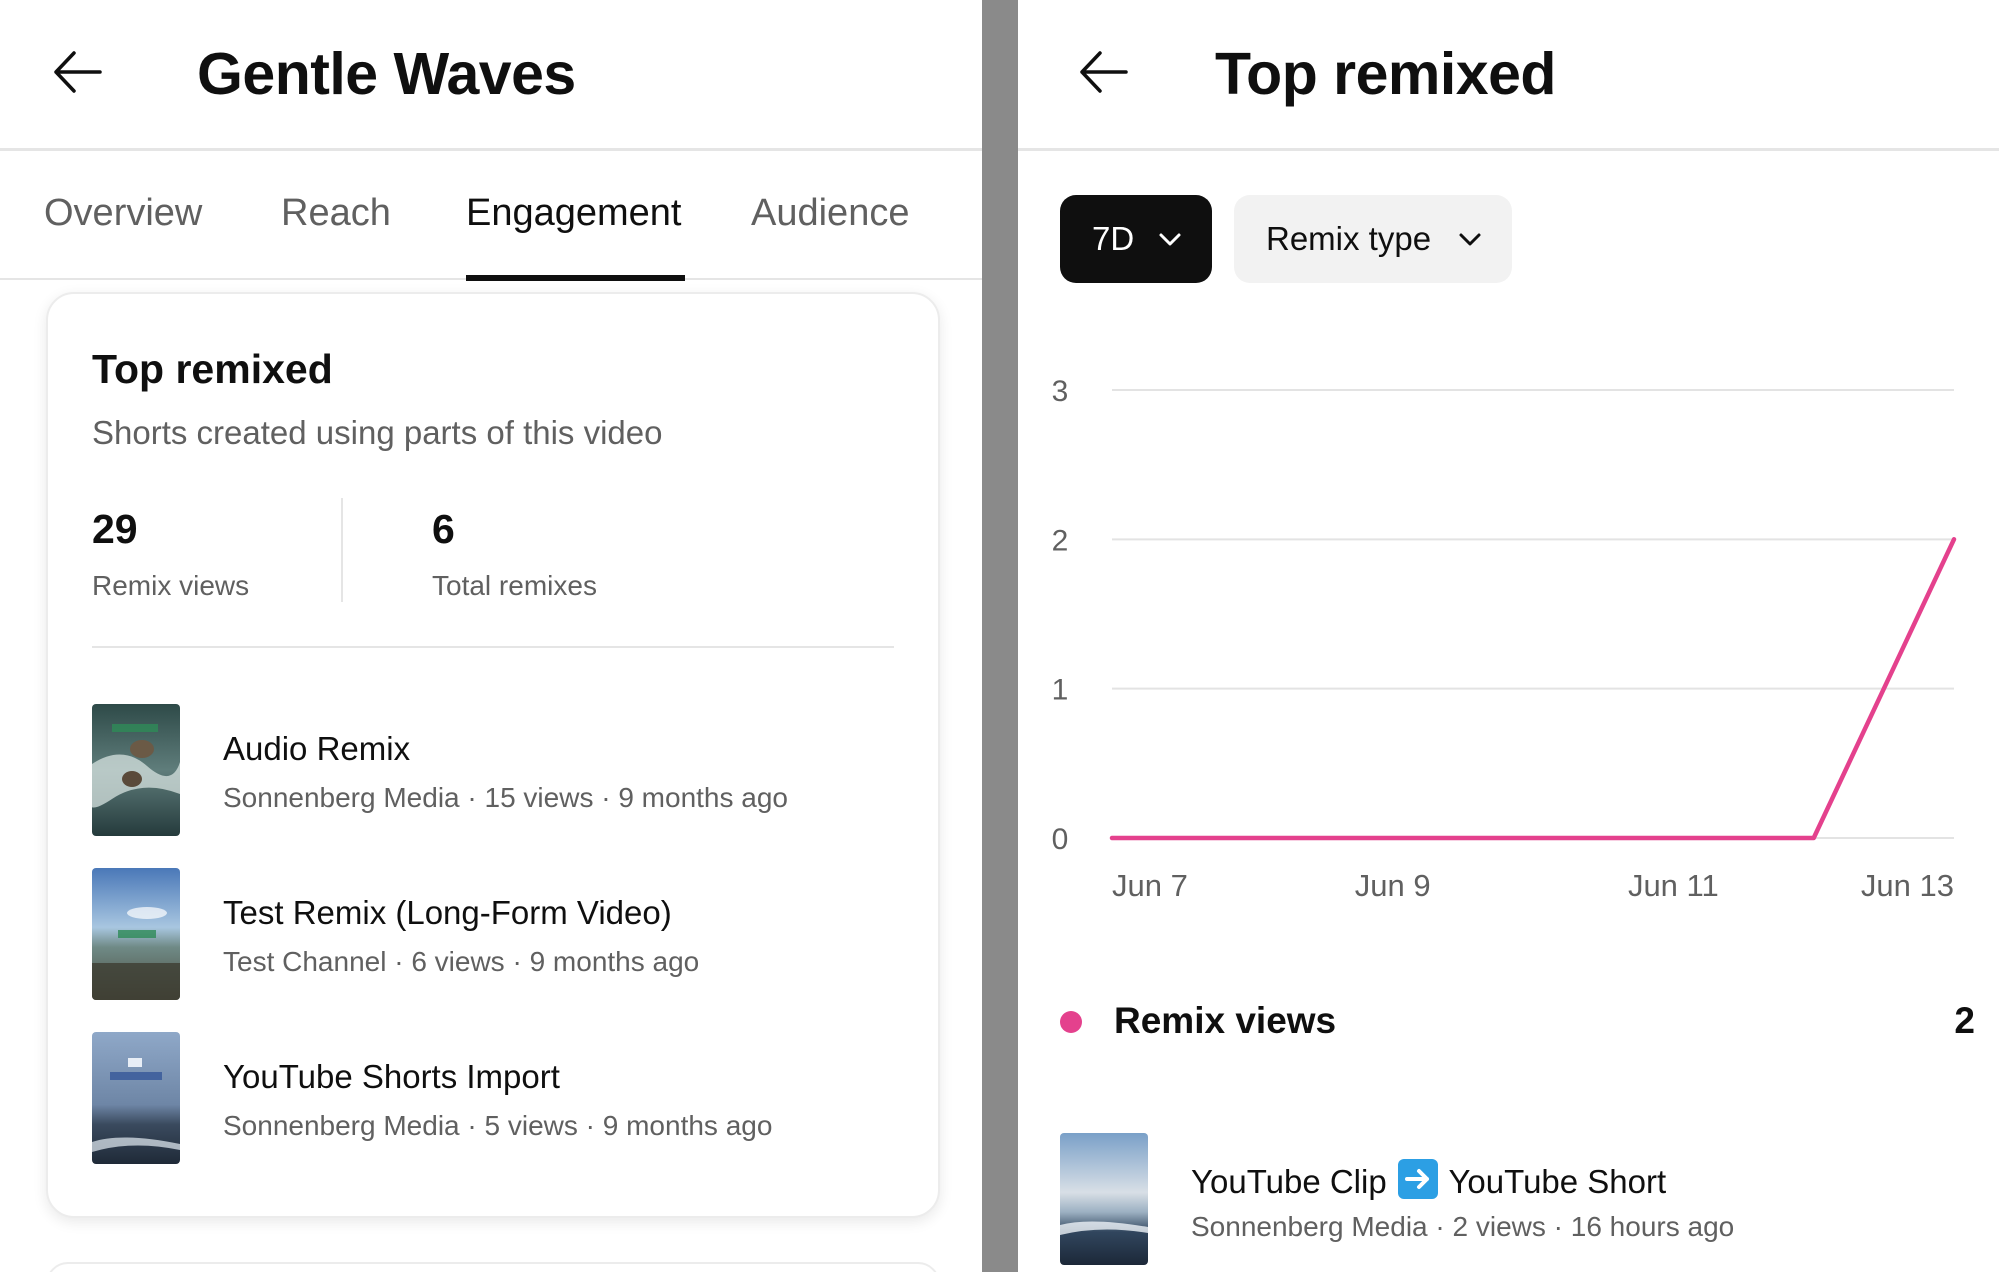  What do you see at coordinates (830, 213) in the screenshot?
I see `tab-audience: Audience` at bounding box center [830, 213].